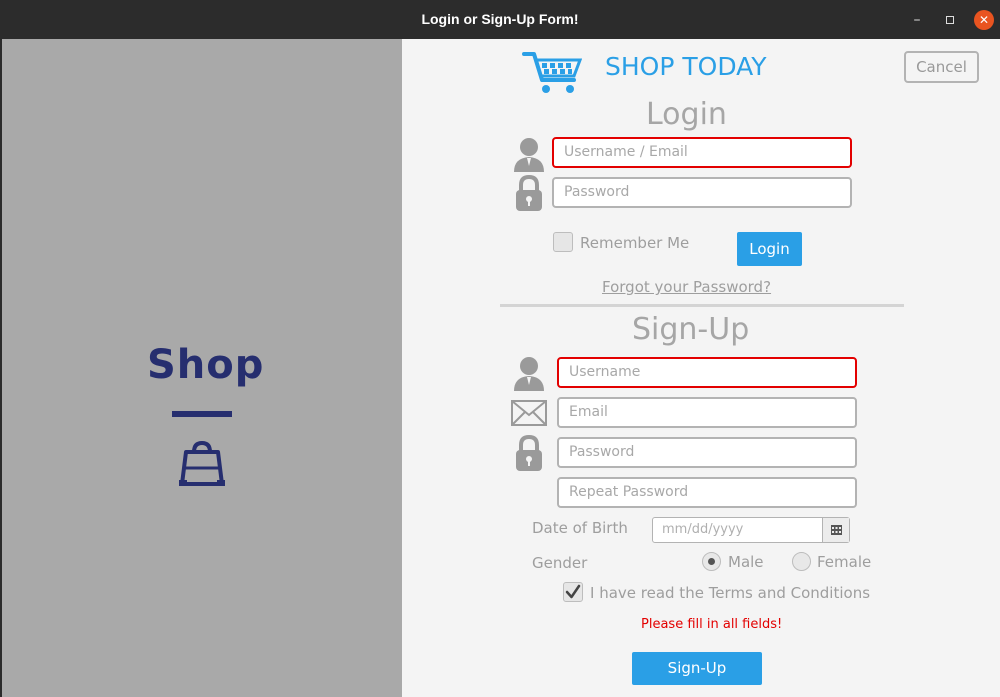 Image resolution: width=1000 pixels, height=697 pixels. What do you see at coordinates (529, 413) in the screenshot?
I see `envelope-icon` at bounding box center [529, 413].